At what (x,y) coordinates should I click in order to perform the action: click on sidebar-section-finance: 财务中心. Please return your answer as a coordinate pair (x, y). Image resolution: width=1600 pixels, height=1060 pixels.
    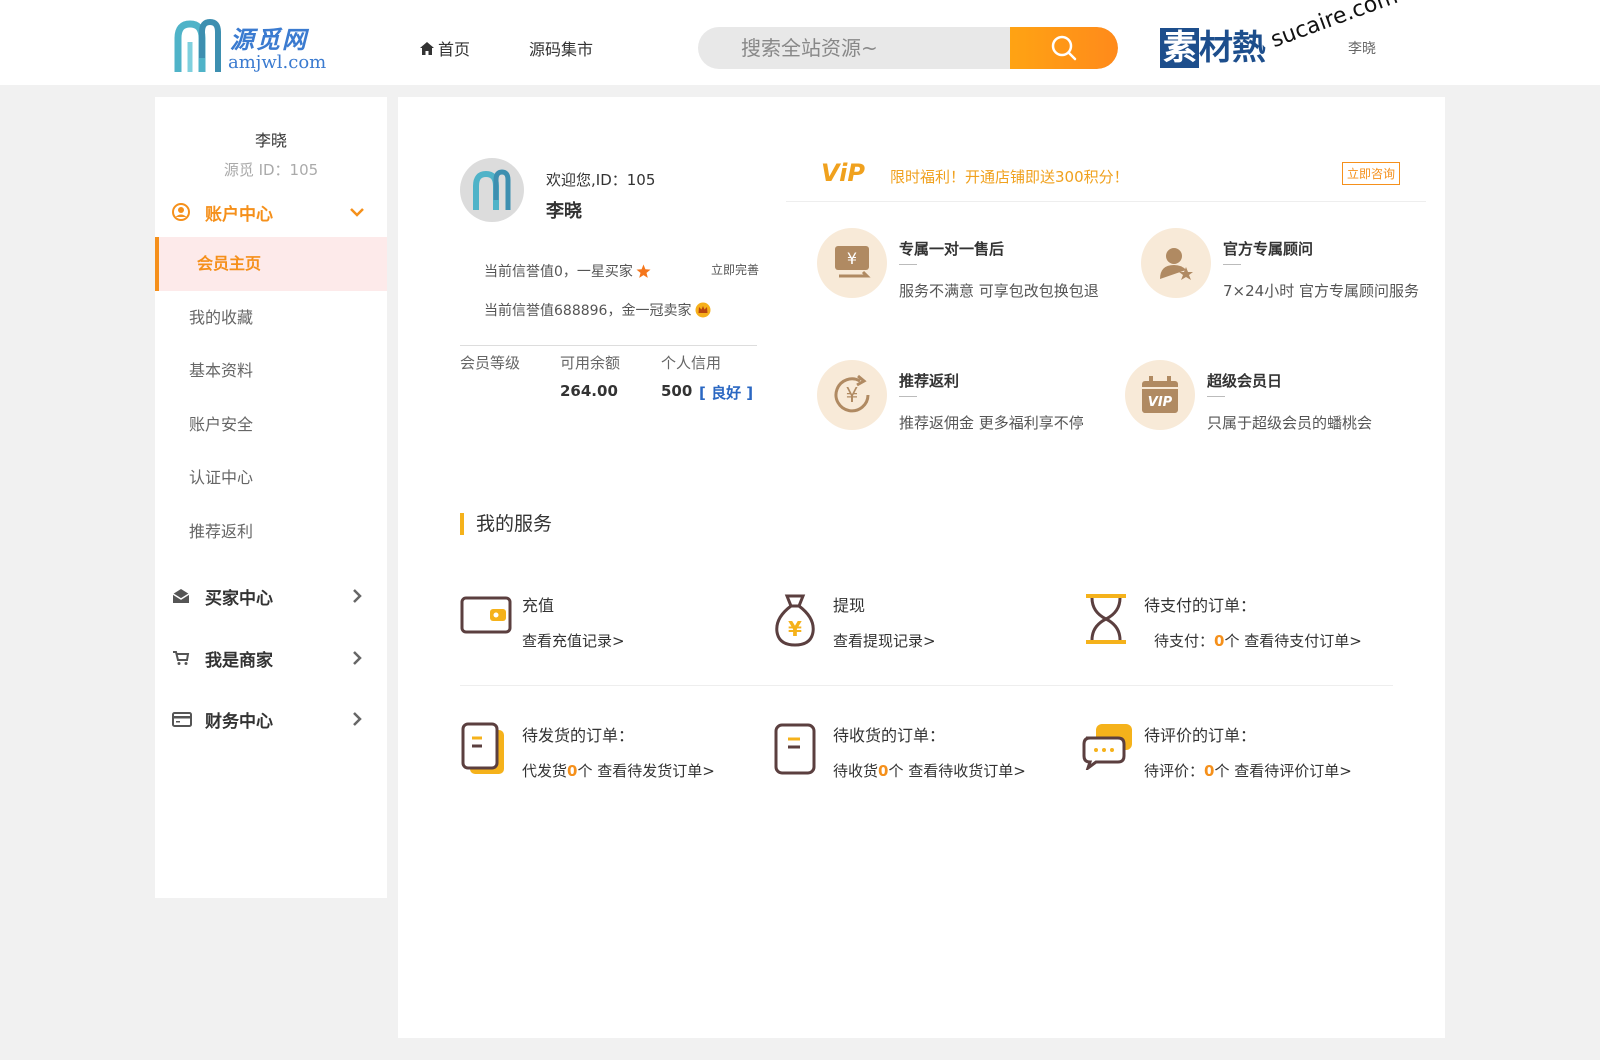
    Looking at the image, I should click on (271, 719).